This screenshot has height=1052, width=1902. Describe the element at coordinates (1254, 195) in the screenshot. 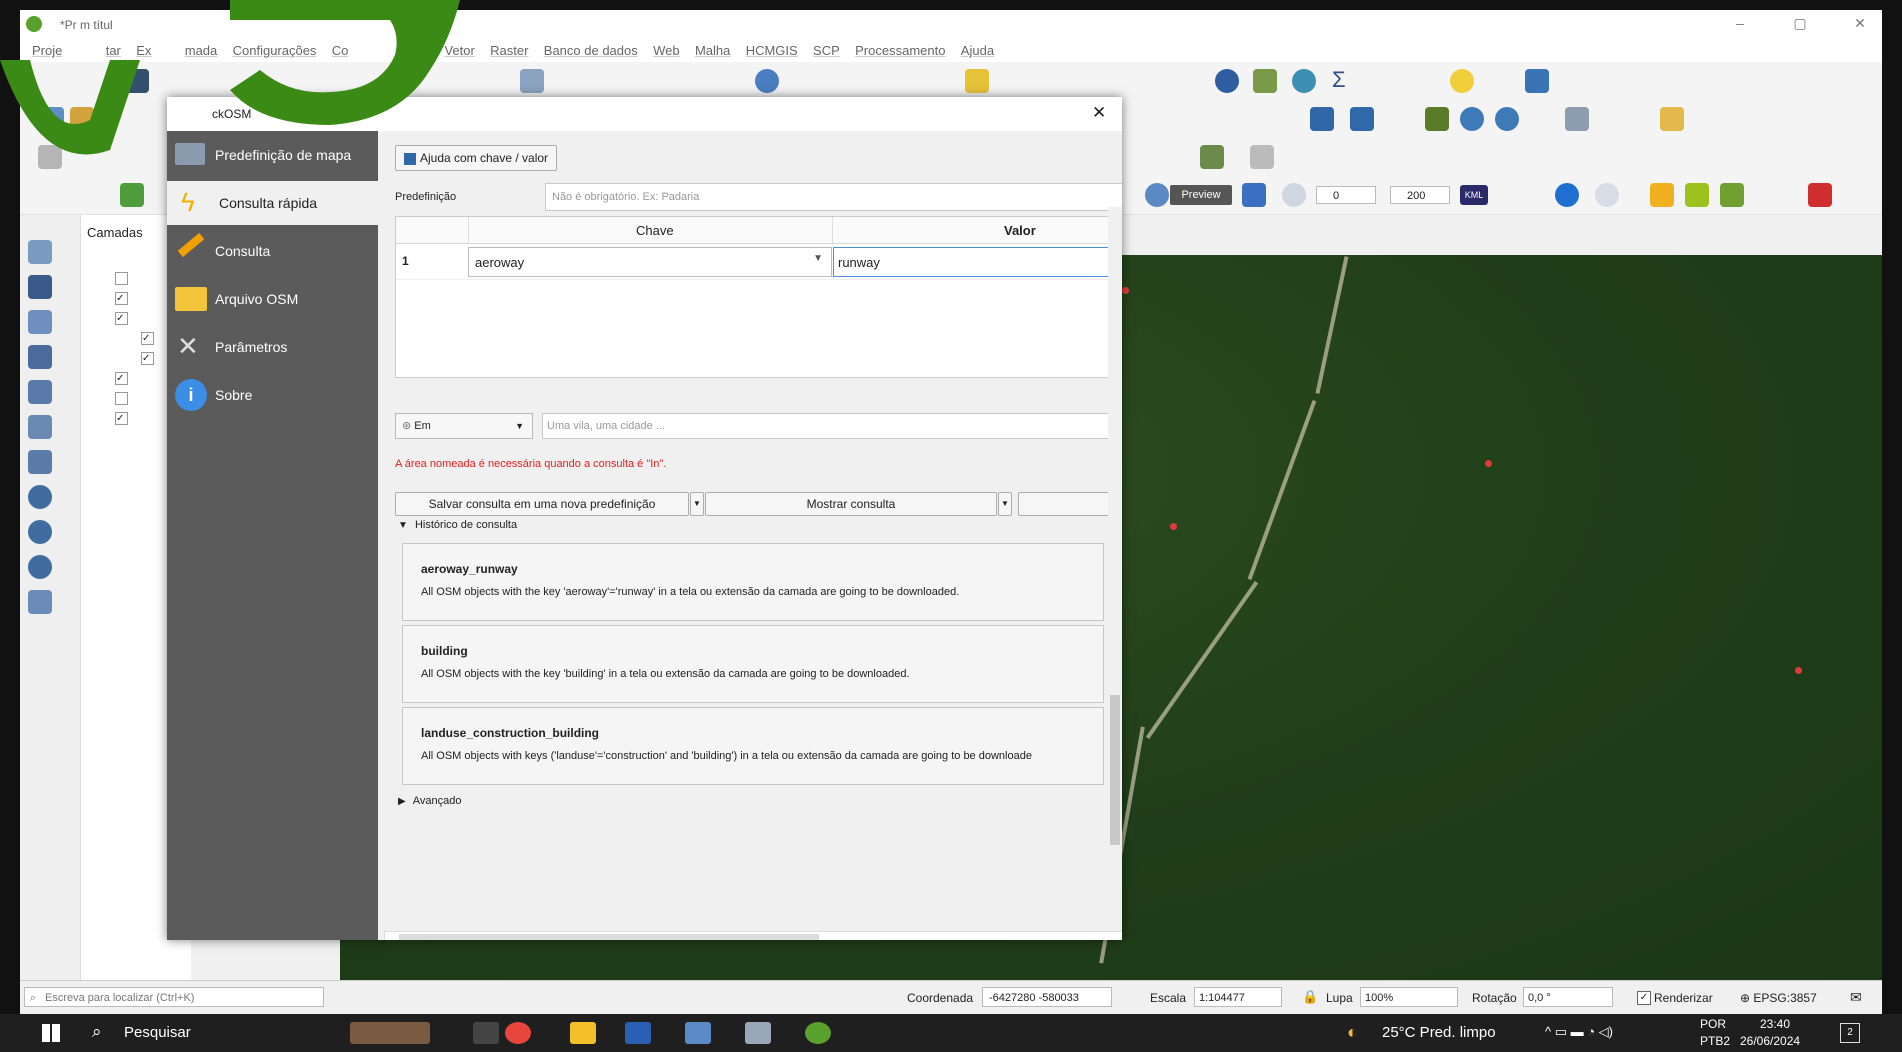

I see `add-plus-icon` at that location.